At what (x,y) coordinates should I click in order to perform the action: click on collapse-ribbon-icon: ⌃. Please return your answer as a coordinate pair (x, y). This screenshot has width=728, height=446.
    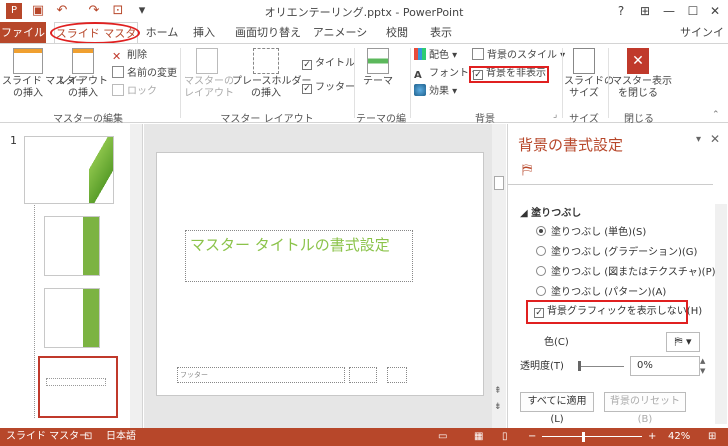
    Looking at the image, I should click on (716, 115).